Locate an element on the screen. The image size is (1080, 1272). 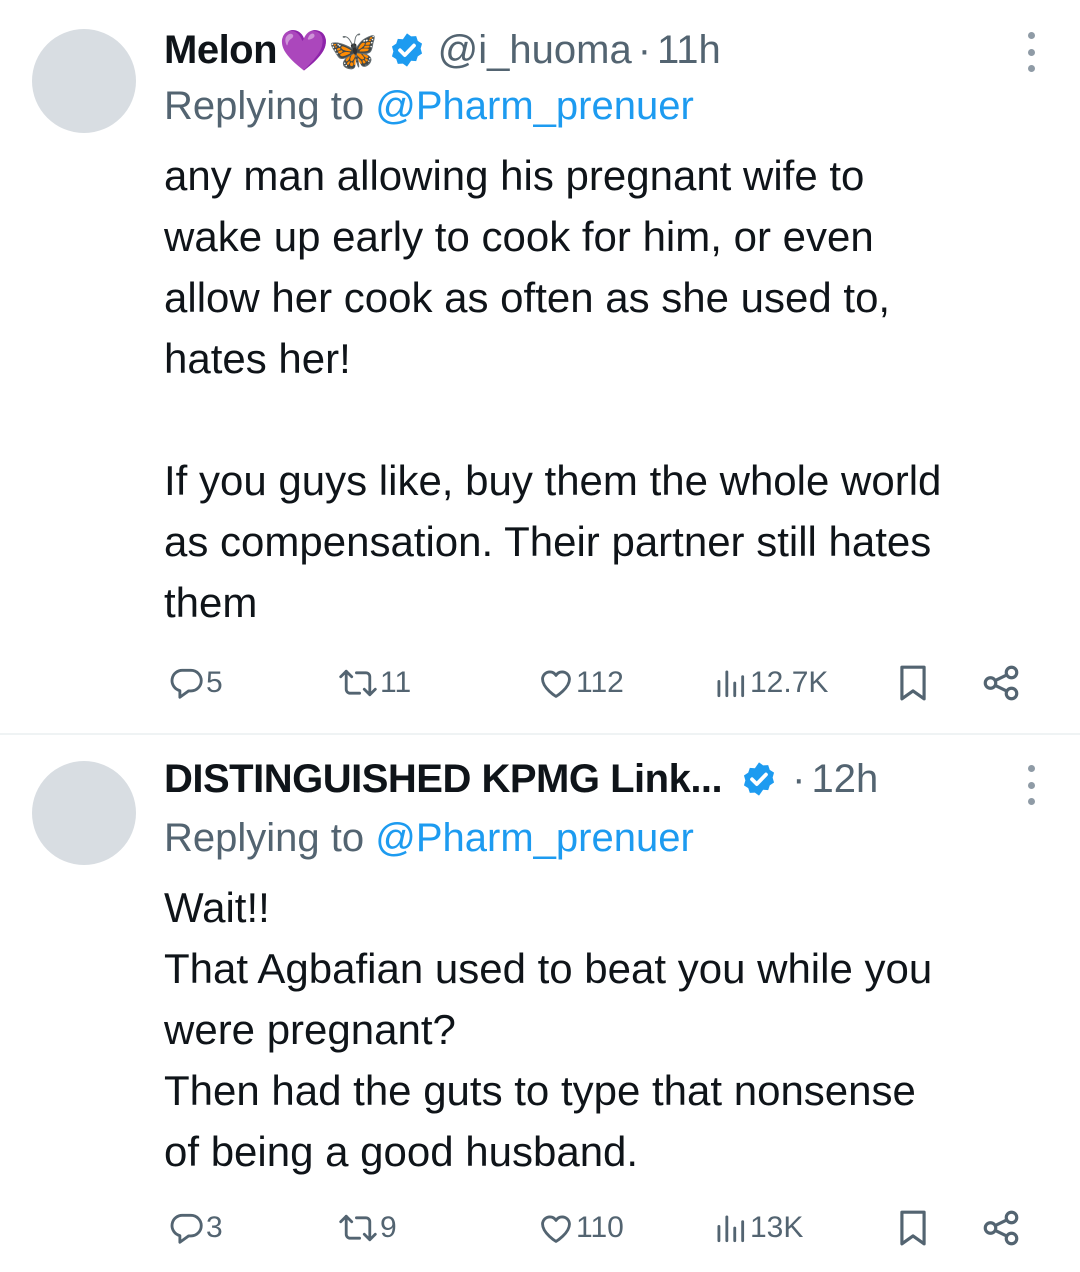
tweet-line: allow her cook as often as she used to, is located at coordinates (527, 297).